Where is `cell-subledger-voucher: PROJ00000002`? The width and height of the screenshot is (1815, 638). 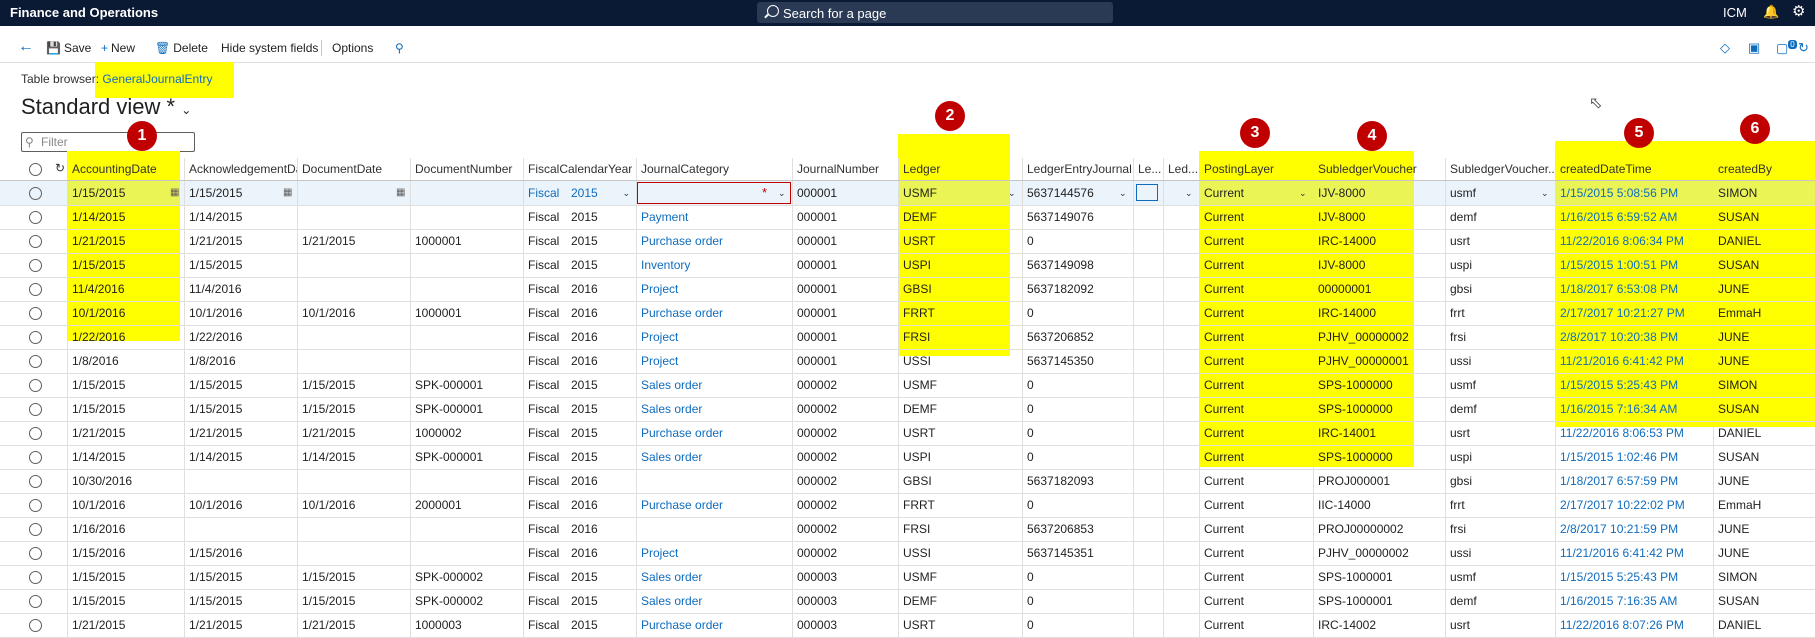 cell-subledger-voucher: PROJ00000002 is located at coordinates (1379, 529).